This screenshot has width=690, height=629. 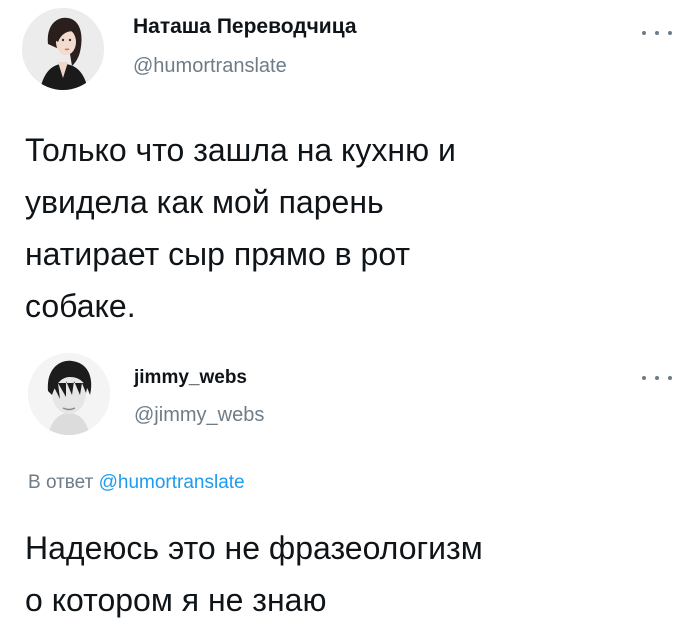 I want to click on display-name: Наташа Переводчица, so click(x=245, y=27).